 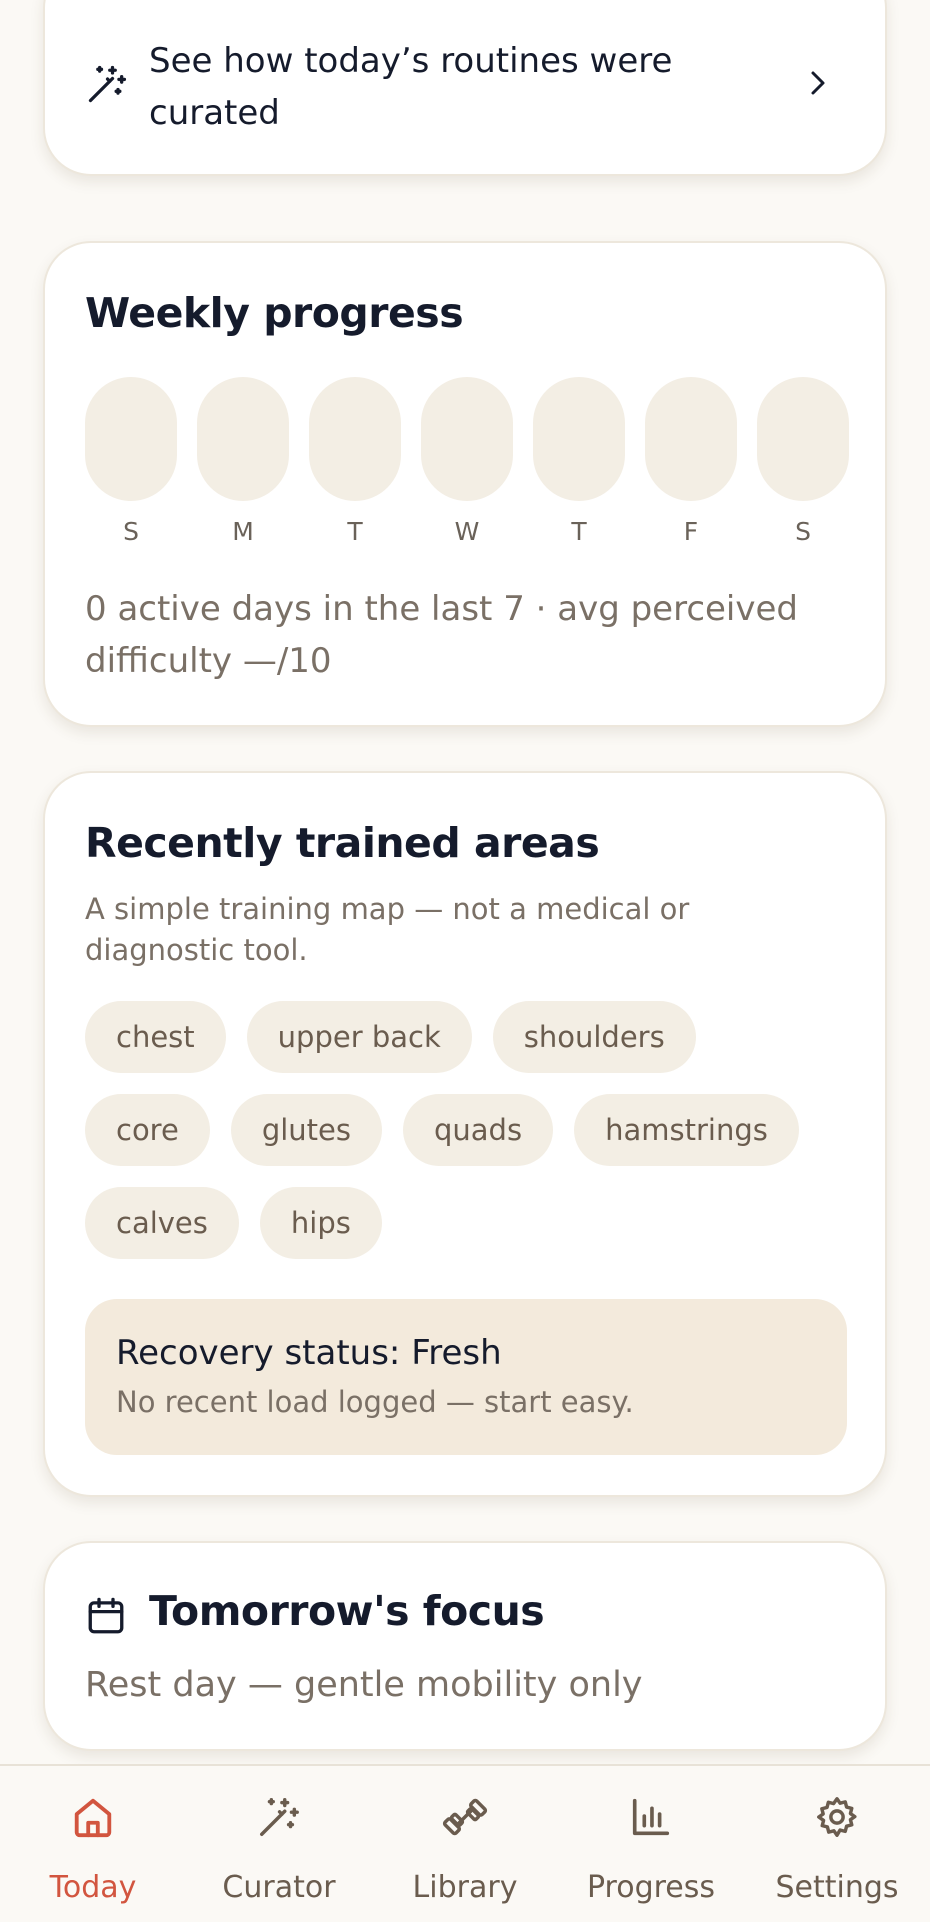 I want to click on nav-progress: Progress, so click(x=651, y=1844).